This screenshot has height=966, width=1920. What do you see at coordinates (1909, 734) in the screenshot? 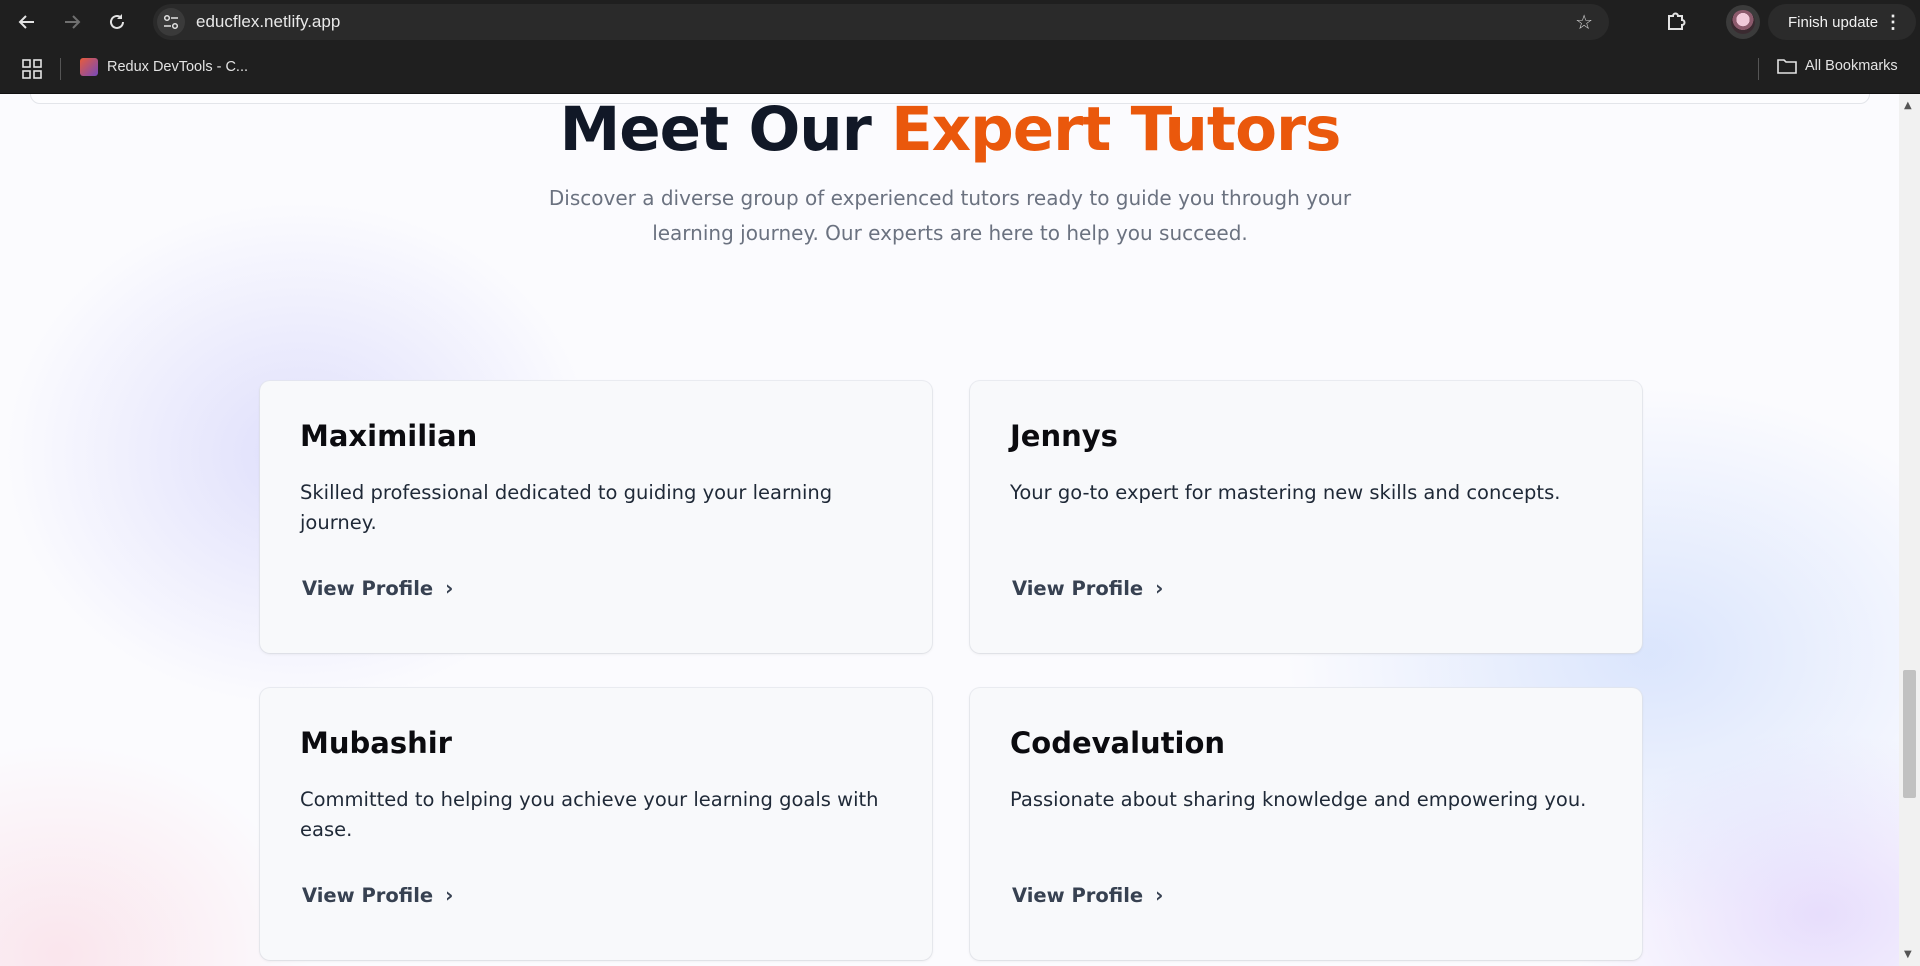
I see `scrollbar-thumb` at bounding box center [1909, 734].